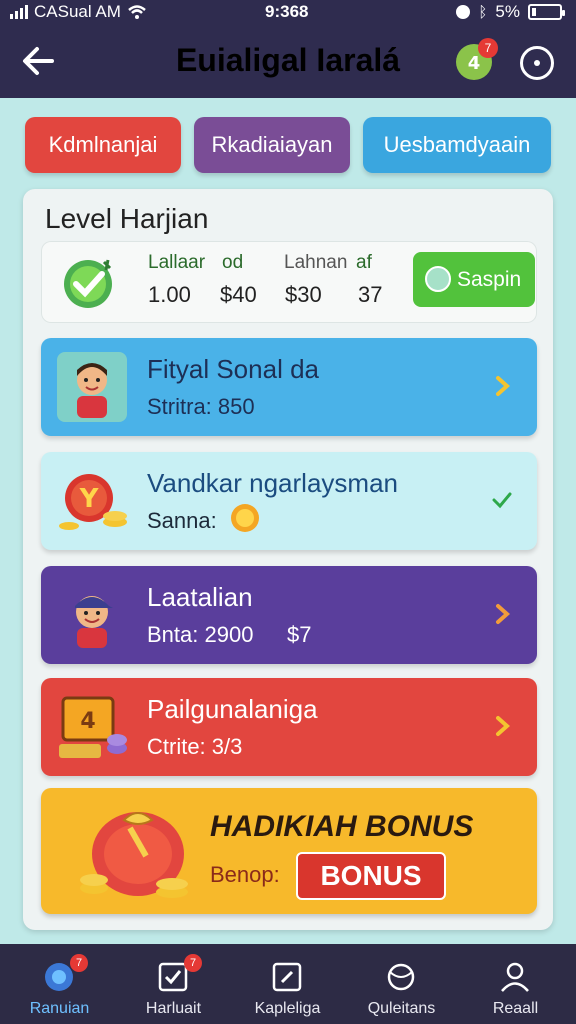 This screenshot has width=576, height=1024. What do you see at coordinates (502, 500) in the screenshot?
I see `check-icon` at bounding box center [502, 500].